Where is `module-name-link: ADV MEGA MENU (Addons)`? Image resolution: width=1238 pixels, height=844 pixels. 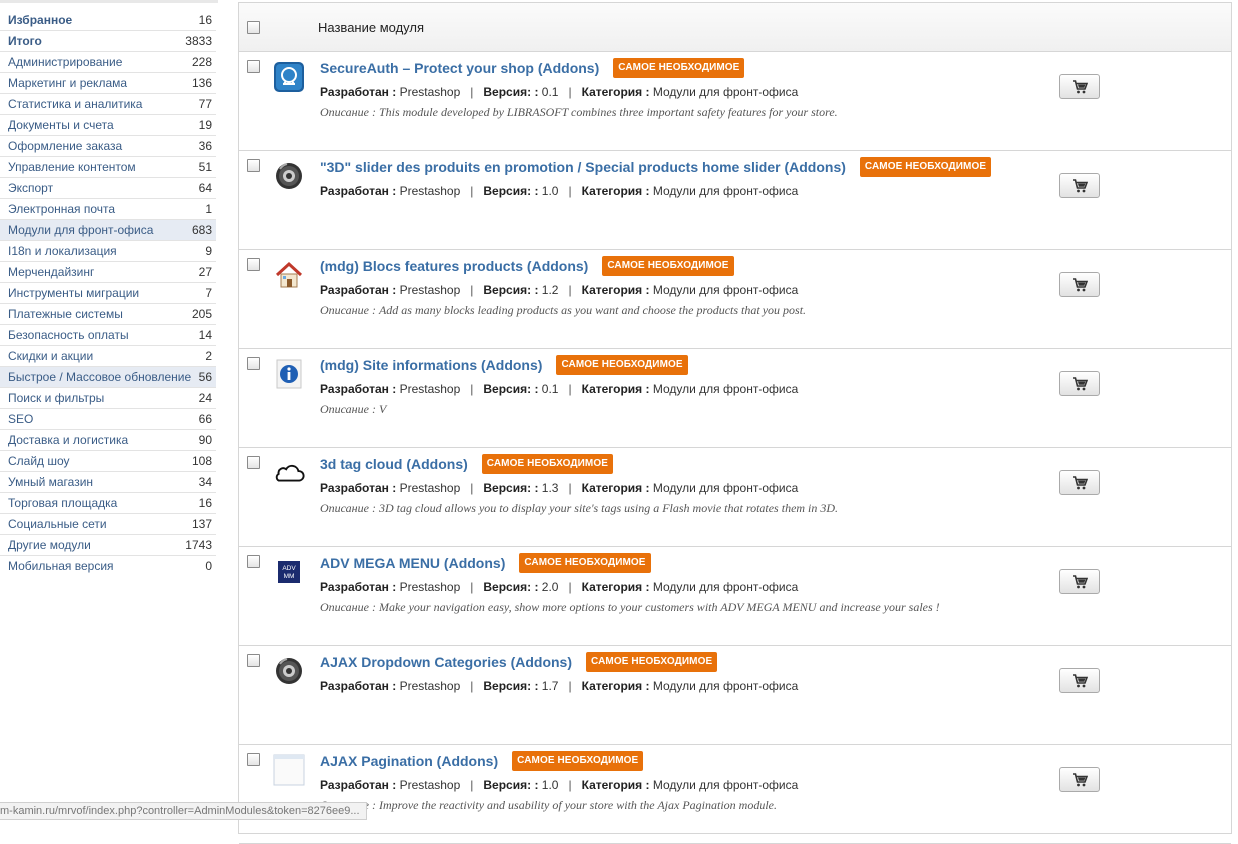
module-name-link: ADV MEGA MENU (Addons) is located at coordinates (412, 563).